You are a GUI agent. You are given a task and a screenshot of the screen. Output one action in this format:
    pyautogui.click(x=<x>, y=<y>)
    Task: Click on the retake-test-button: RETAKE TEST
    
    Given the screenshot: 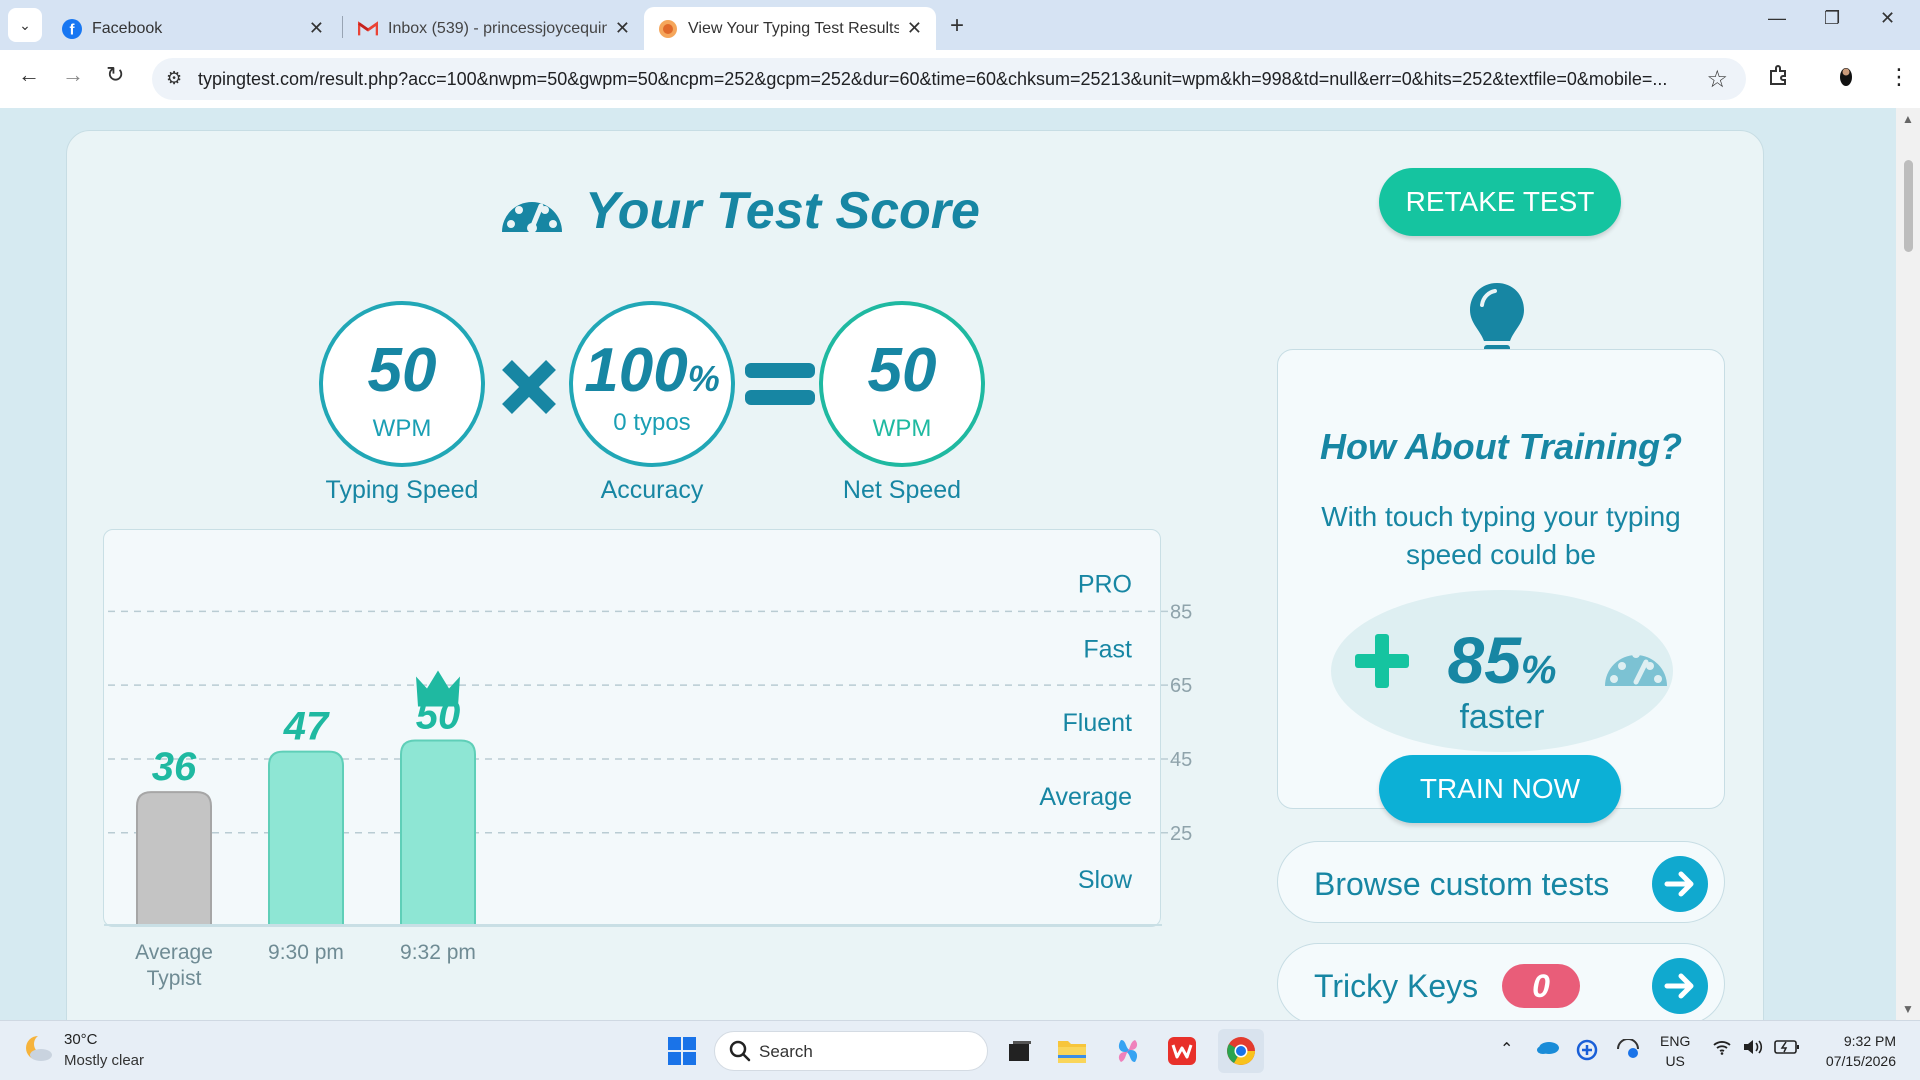 What is the action you would take?
    pyautogui.click(x=1500, y=202)
    